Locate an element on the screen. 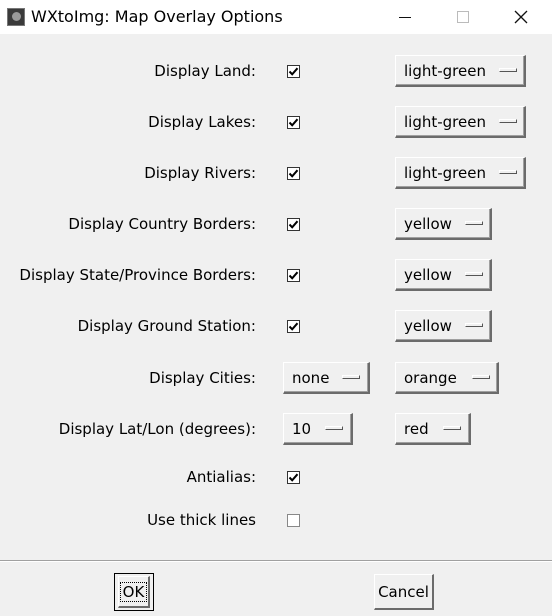  ok-button-label: OK is located at coordinates (133, 591).